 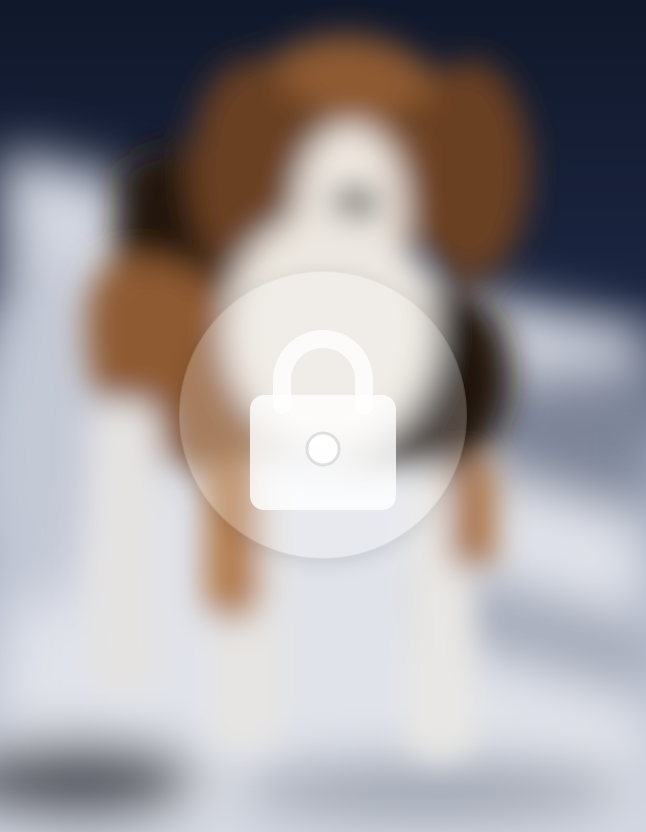 What do you see at coordinates (323, 420) in the screenshot?
I see `lock-icon` at bounding box center [323, 420].